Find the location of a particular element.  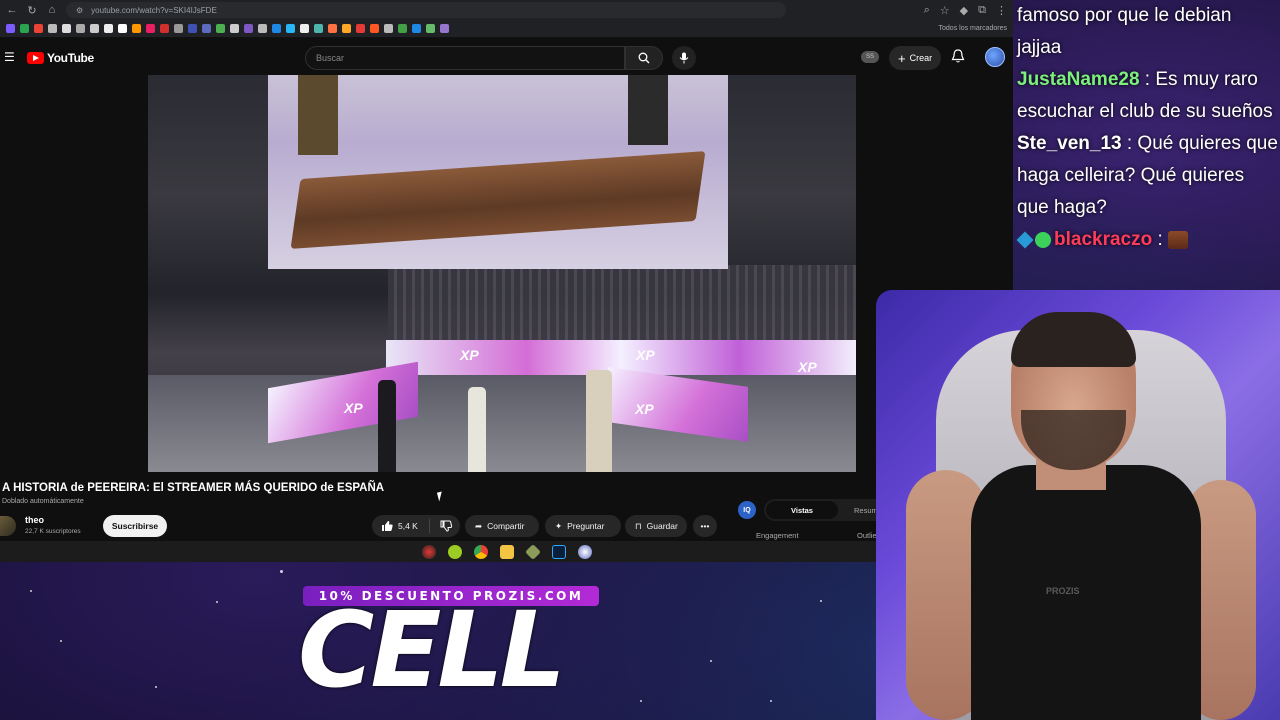

chat-text: famoso por que le debian jajjaa is located at coordinates (1124, 31).